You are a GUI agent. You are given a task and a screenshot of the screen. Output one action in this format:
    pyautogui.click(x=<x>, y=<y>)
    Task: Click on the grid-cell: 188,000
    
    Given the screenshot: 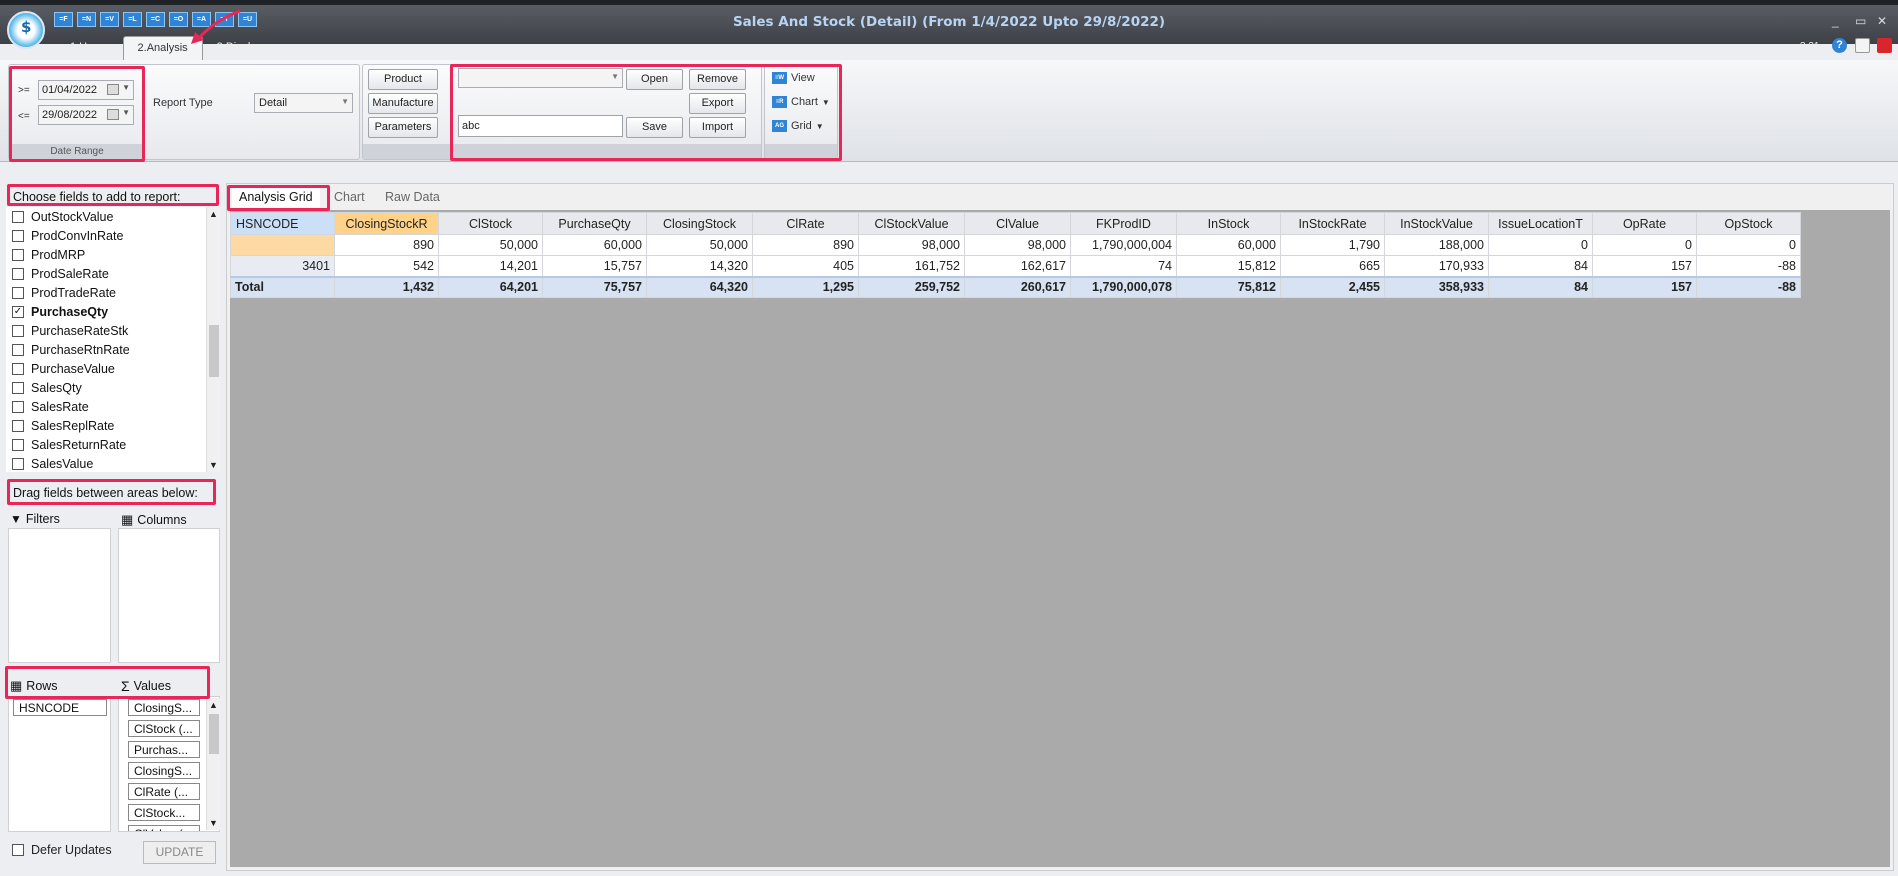 What is the action you would take?
    pyautogui.click(x=1436, y=245)
    